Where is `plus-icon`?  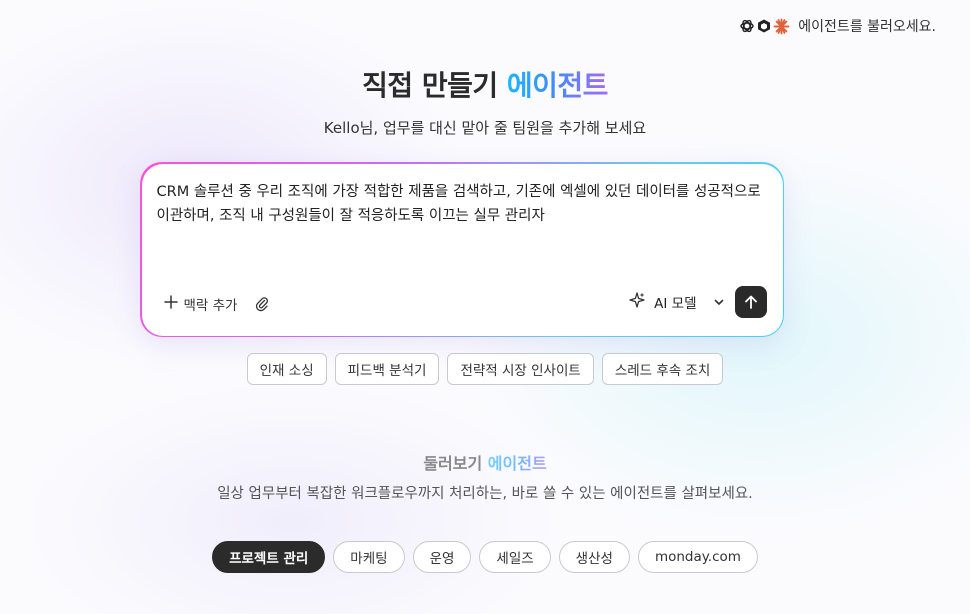
plus-icon is located at coordinates (170, 303).